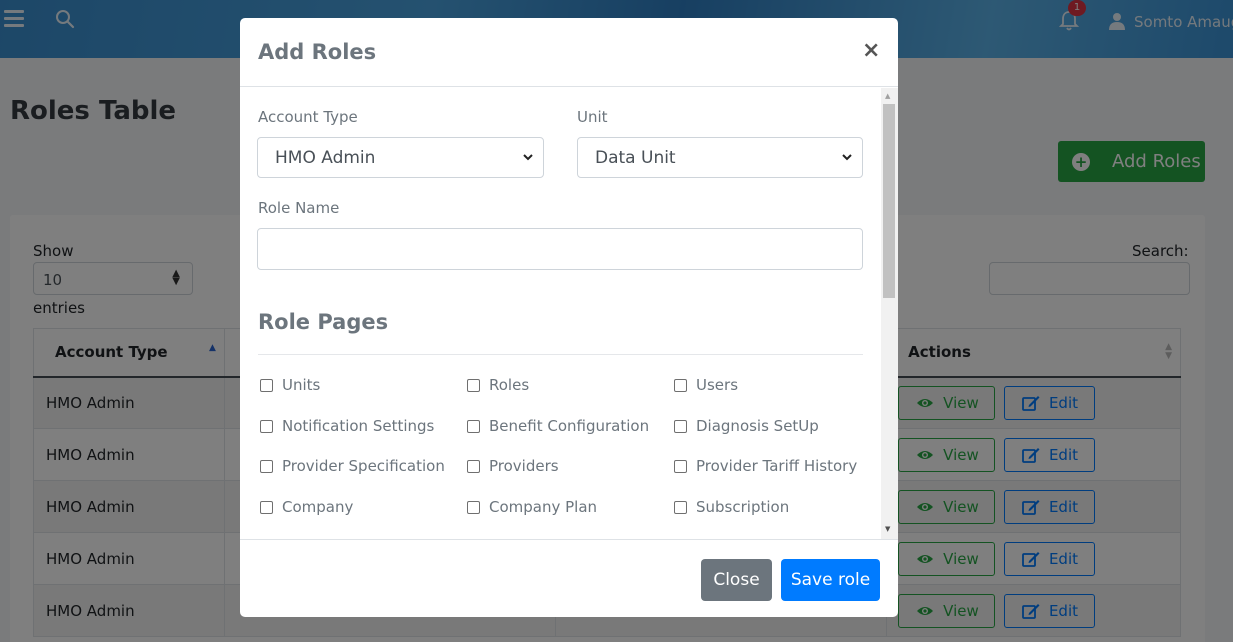  Describe the element at coordinates (306, 507) in the screenshot. I see `checkbox-company: Company` at that location.